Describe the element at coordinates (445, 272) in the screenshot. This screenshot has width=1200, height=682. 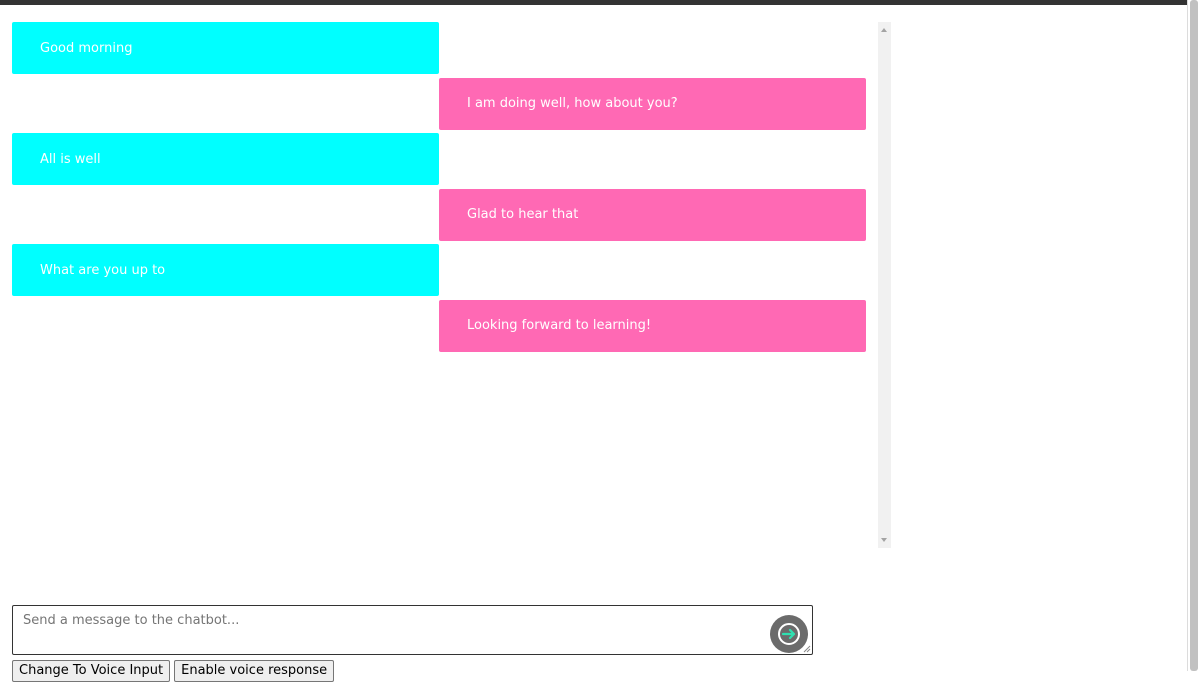
I see `message-row: What are you up to` at that location.